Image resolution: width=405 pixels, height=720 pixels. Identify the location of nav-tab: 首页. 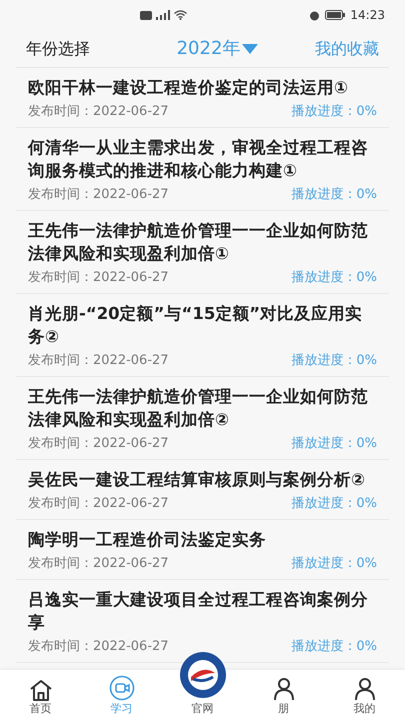
(40, 695).